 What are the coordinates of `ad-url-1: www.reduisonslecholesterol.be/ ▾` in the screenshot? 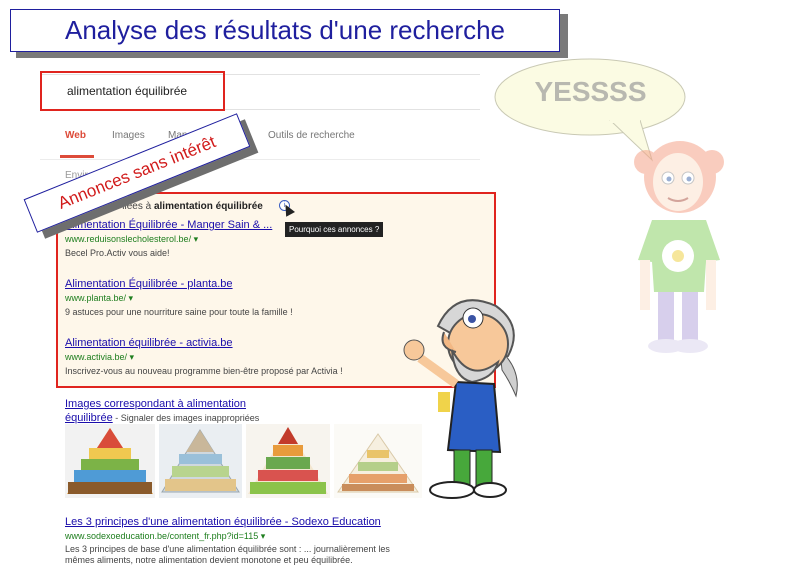 It's located at (131, 239).